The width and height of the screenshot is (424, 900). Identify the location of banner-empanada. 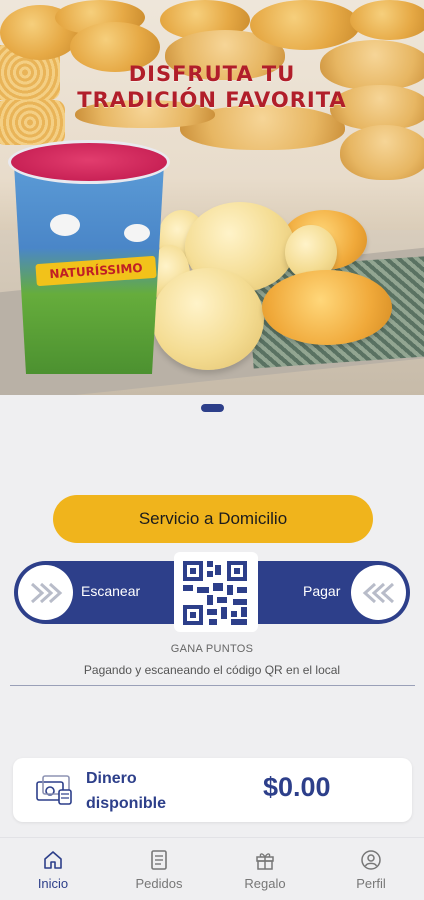
(382, 152).